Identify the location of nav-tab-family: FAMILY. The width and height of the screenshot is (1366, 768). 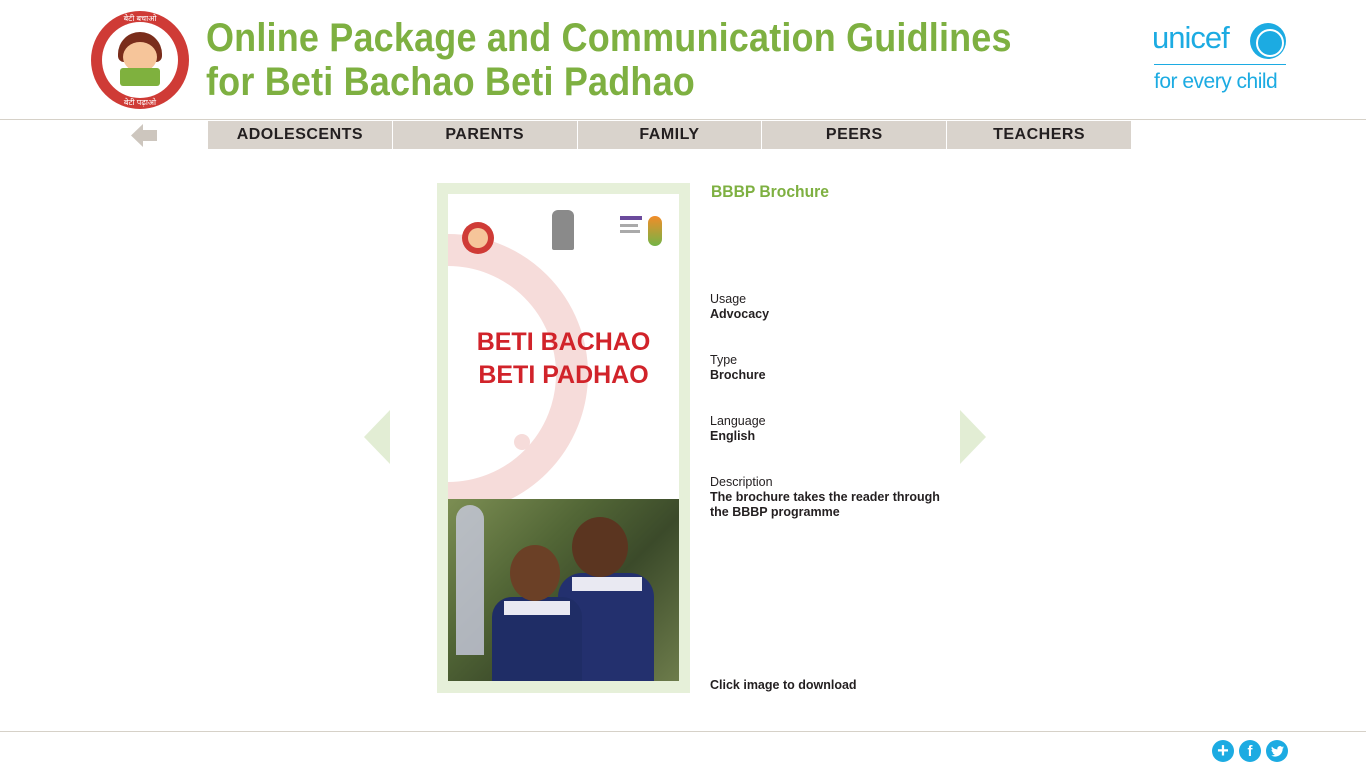
(670, 135).